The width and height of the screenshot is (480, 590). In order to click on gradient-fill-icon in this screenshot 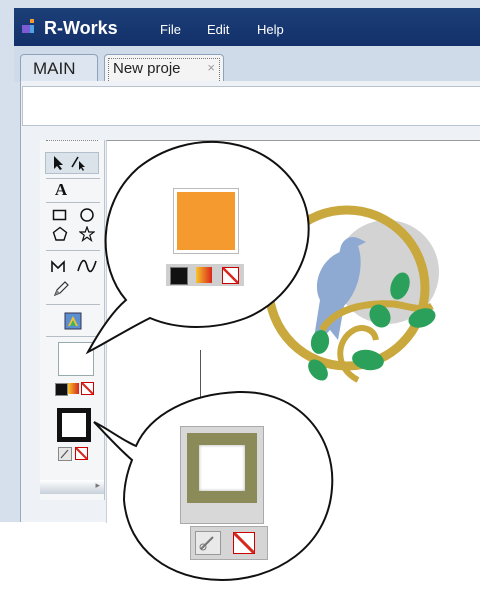, I will do `click(204, 275)`.